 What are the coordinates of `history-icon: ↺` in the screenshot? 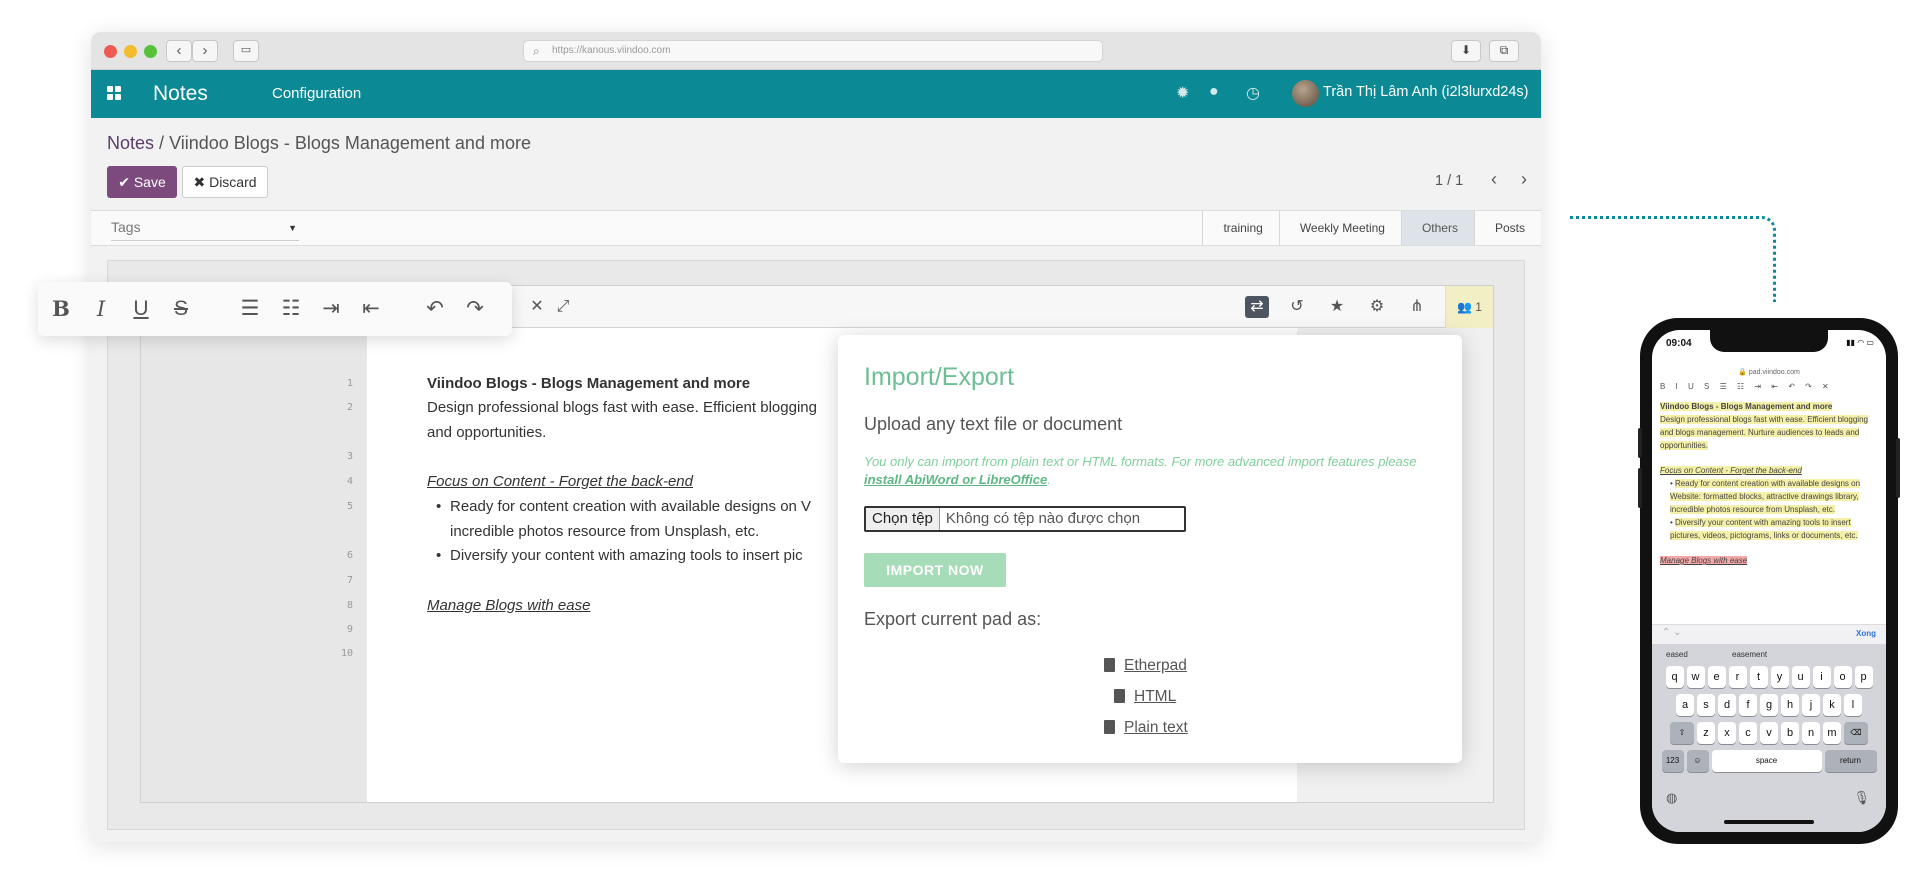 It's located at (1297, 307).